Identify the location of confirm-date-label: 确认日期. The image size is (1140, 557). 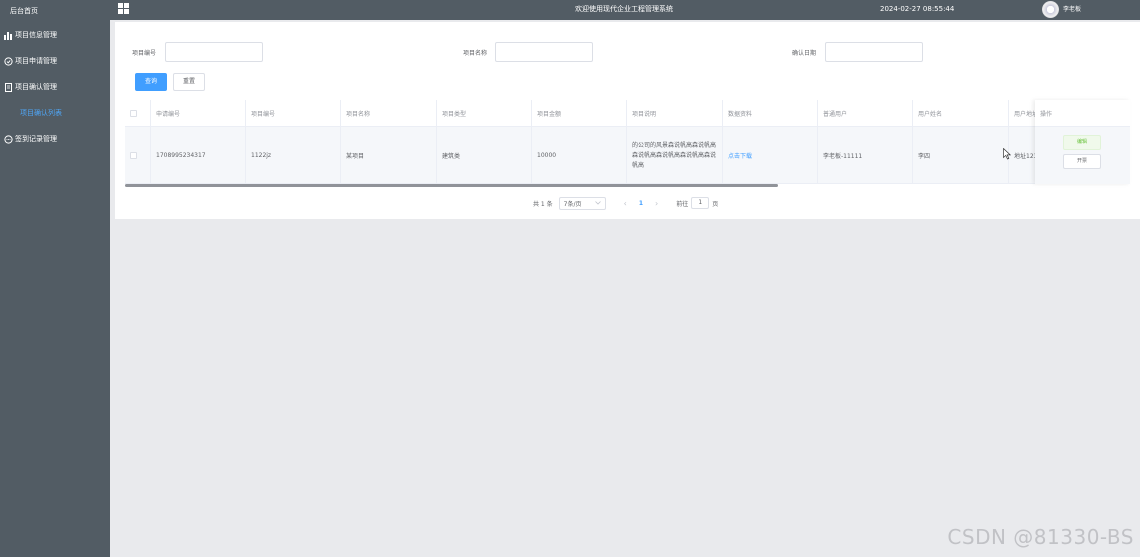
(804, 53).